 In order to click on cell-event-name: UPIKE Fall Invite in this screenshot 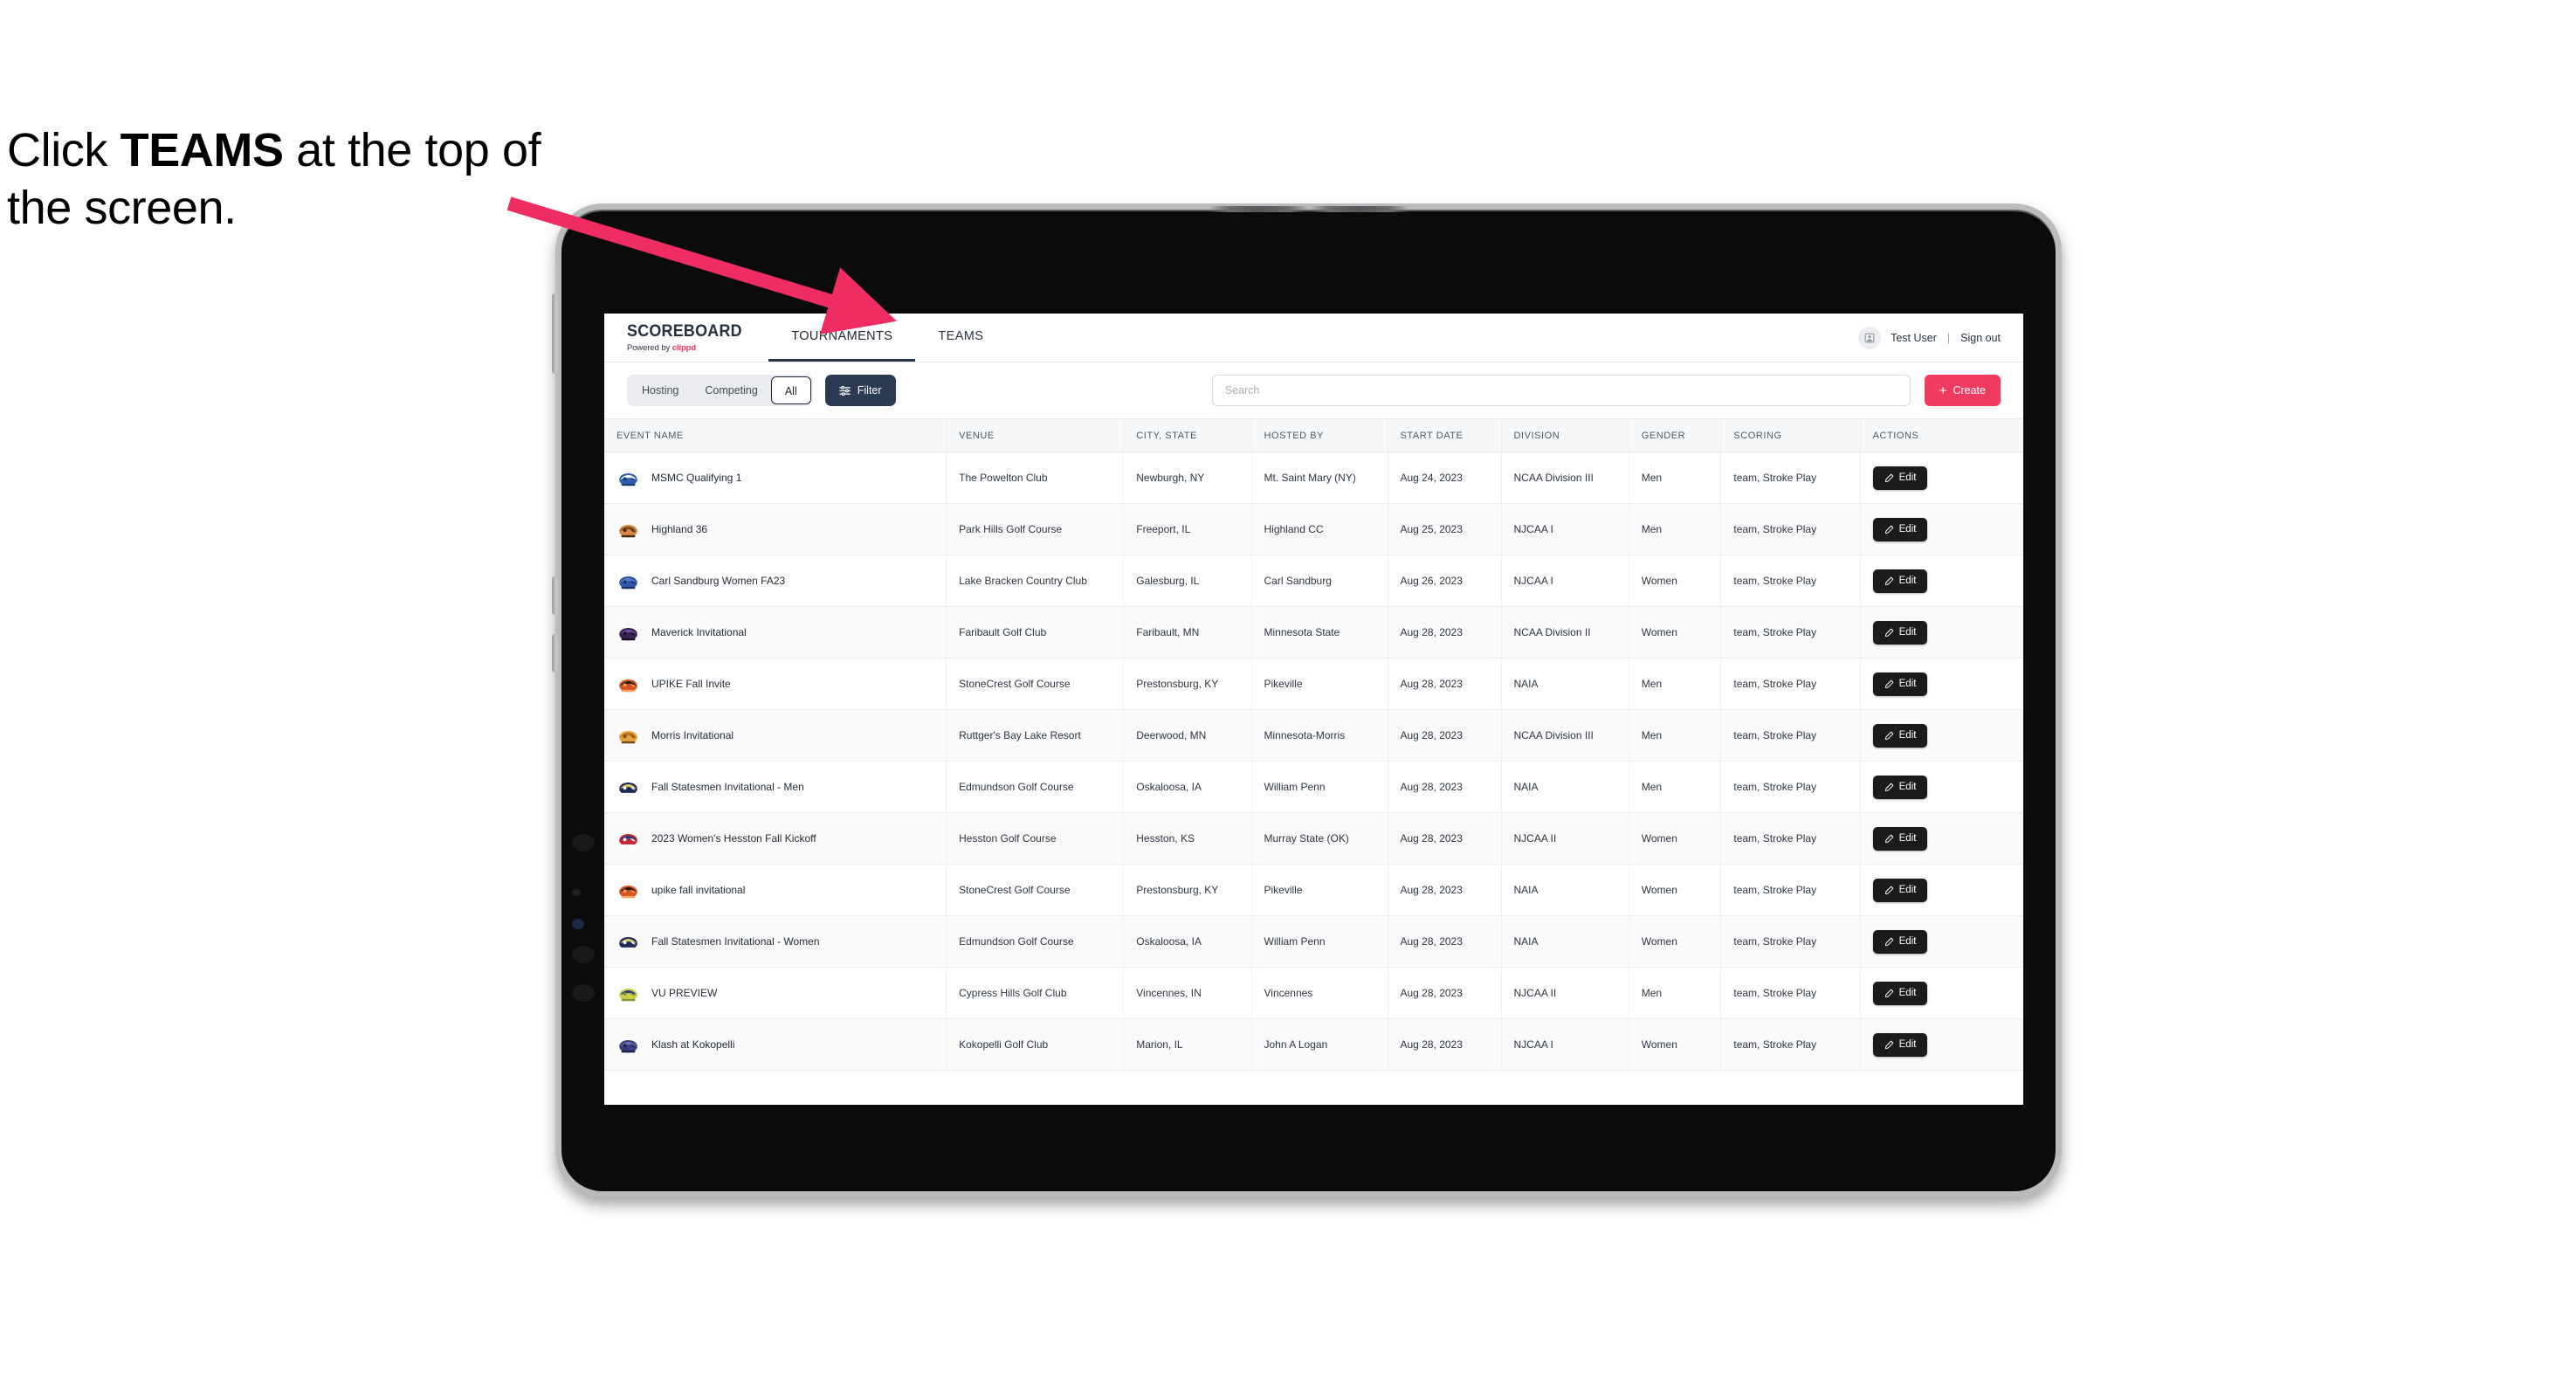, I will do `click(775, 684)`.